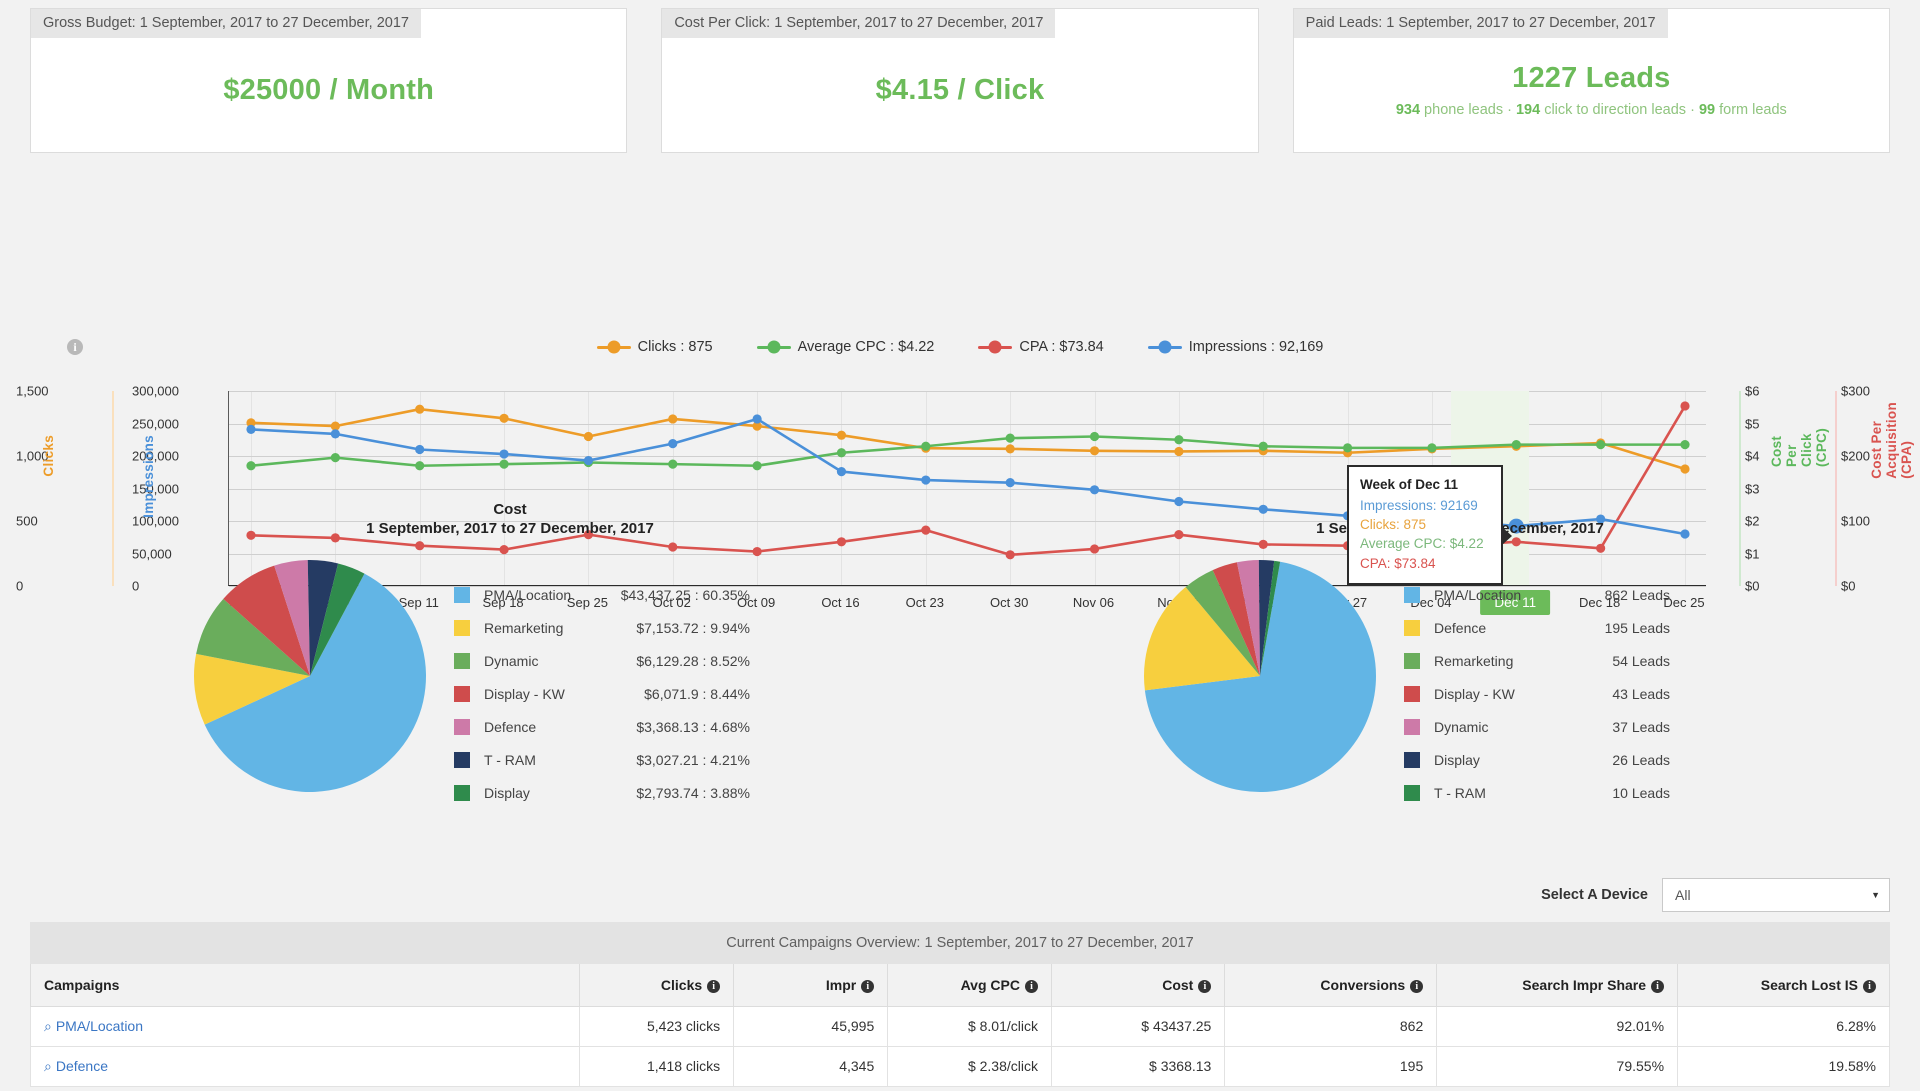 The image size is (1920, 1091). Describe the element at coordinates (511, 660) in the screenshot. I see `pie-legend-label: Dynamic` at that location.